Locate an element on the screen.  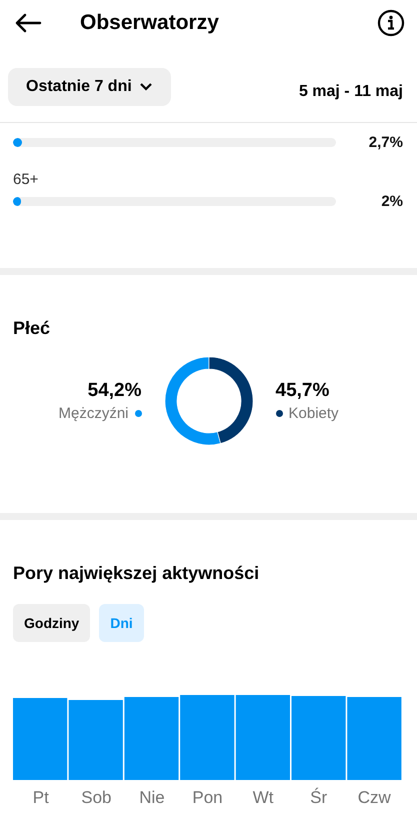
percent-value: 2,7% is located at coordinates (385, 142).